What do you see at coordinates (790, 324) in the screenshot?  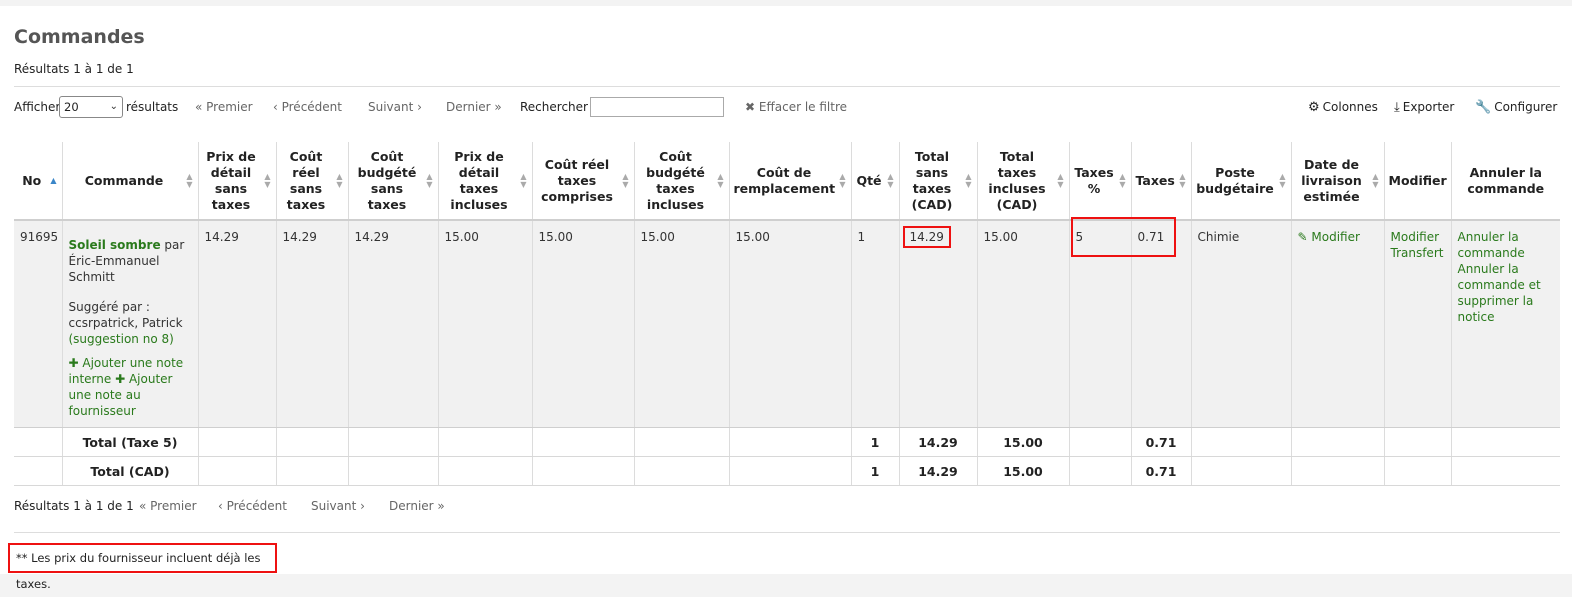 I see `cell-replacement: 15.00` at bounding box center [790, 324].